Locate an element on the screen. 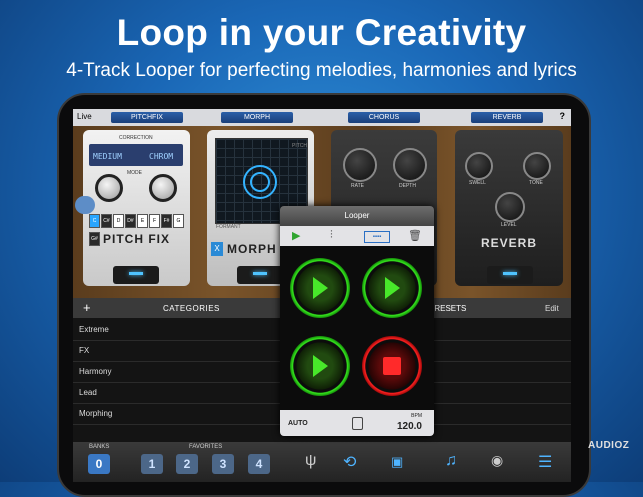 The width and height of the screenshot is (643, 497). track-4-stop-button is located at coordinates (392, 366).